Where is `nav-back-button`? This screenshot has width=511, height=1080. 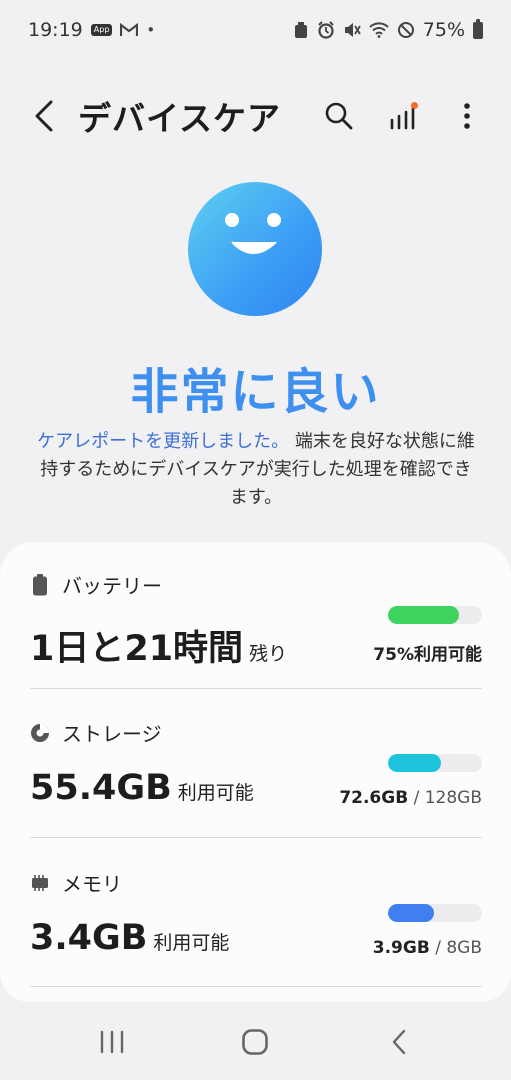
nav-back-button is located at coordinates (399, 1042).